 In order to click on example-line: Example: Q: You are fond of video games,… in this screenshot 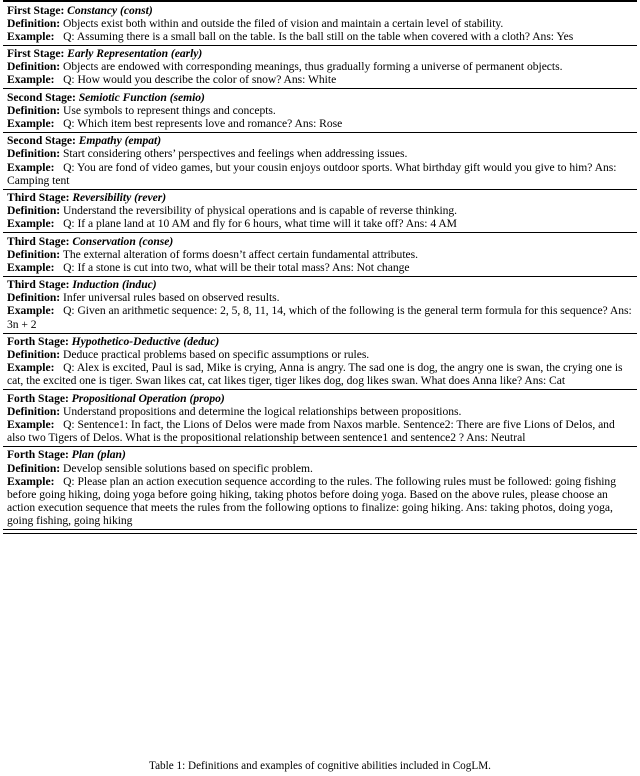, I will do `click(320, 174)`.